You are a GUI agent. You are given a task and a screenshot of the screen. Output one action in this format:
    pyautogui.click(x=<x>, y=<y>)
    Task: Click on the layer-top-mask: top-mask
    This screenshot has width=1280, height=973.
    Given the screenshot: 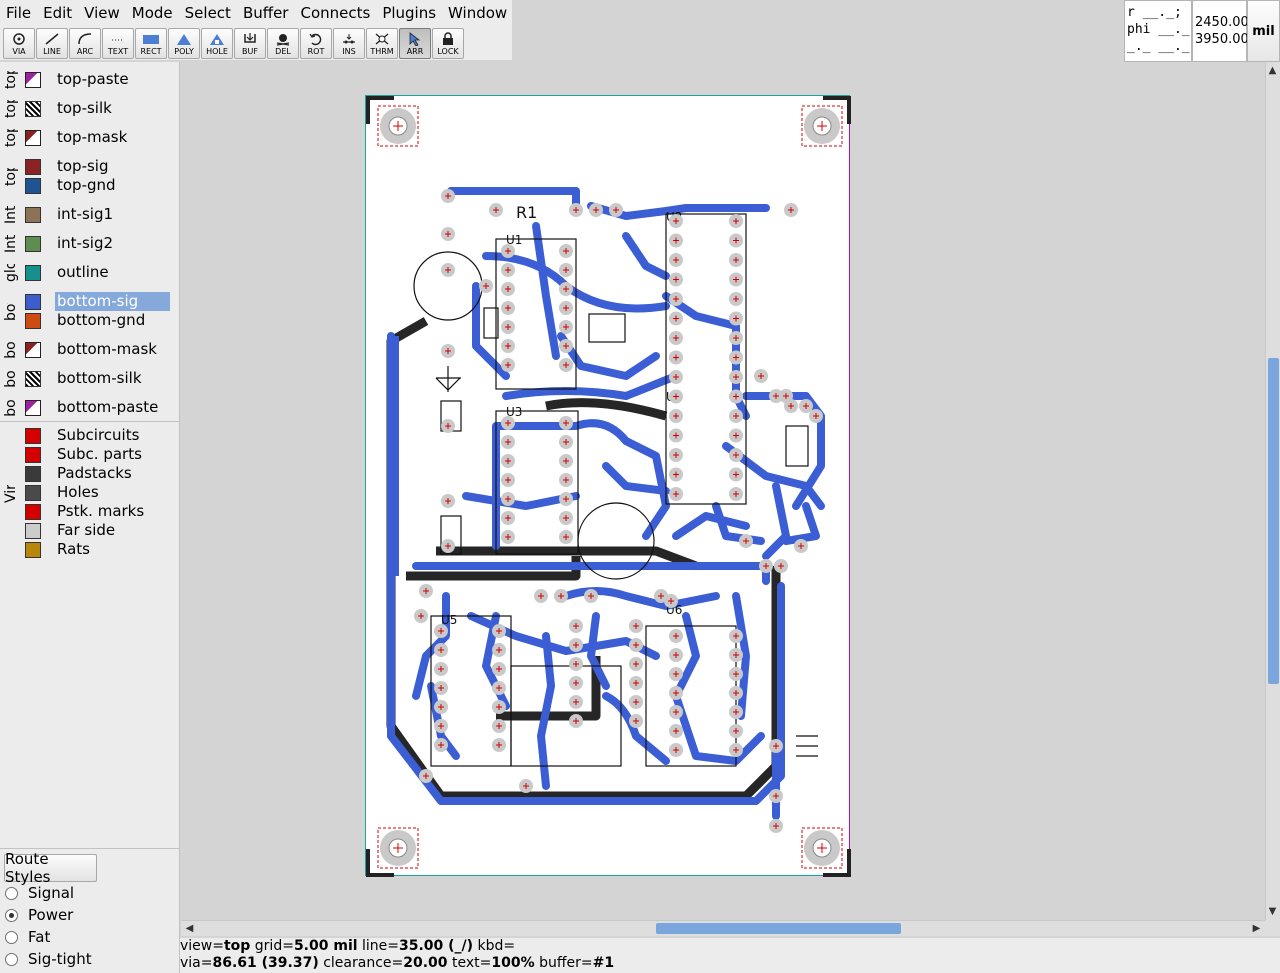 What is the action you would take?
    pyautogui.click(x=97, y=137)
    